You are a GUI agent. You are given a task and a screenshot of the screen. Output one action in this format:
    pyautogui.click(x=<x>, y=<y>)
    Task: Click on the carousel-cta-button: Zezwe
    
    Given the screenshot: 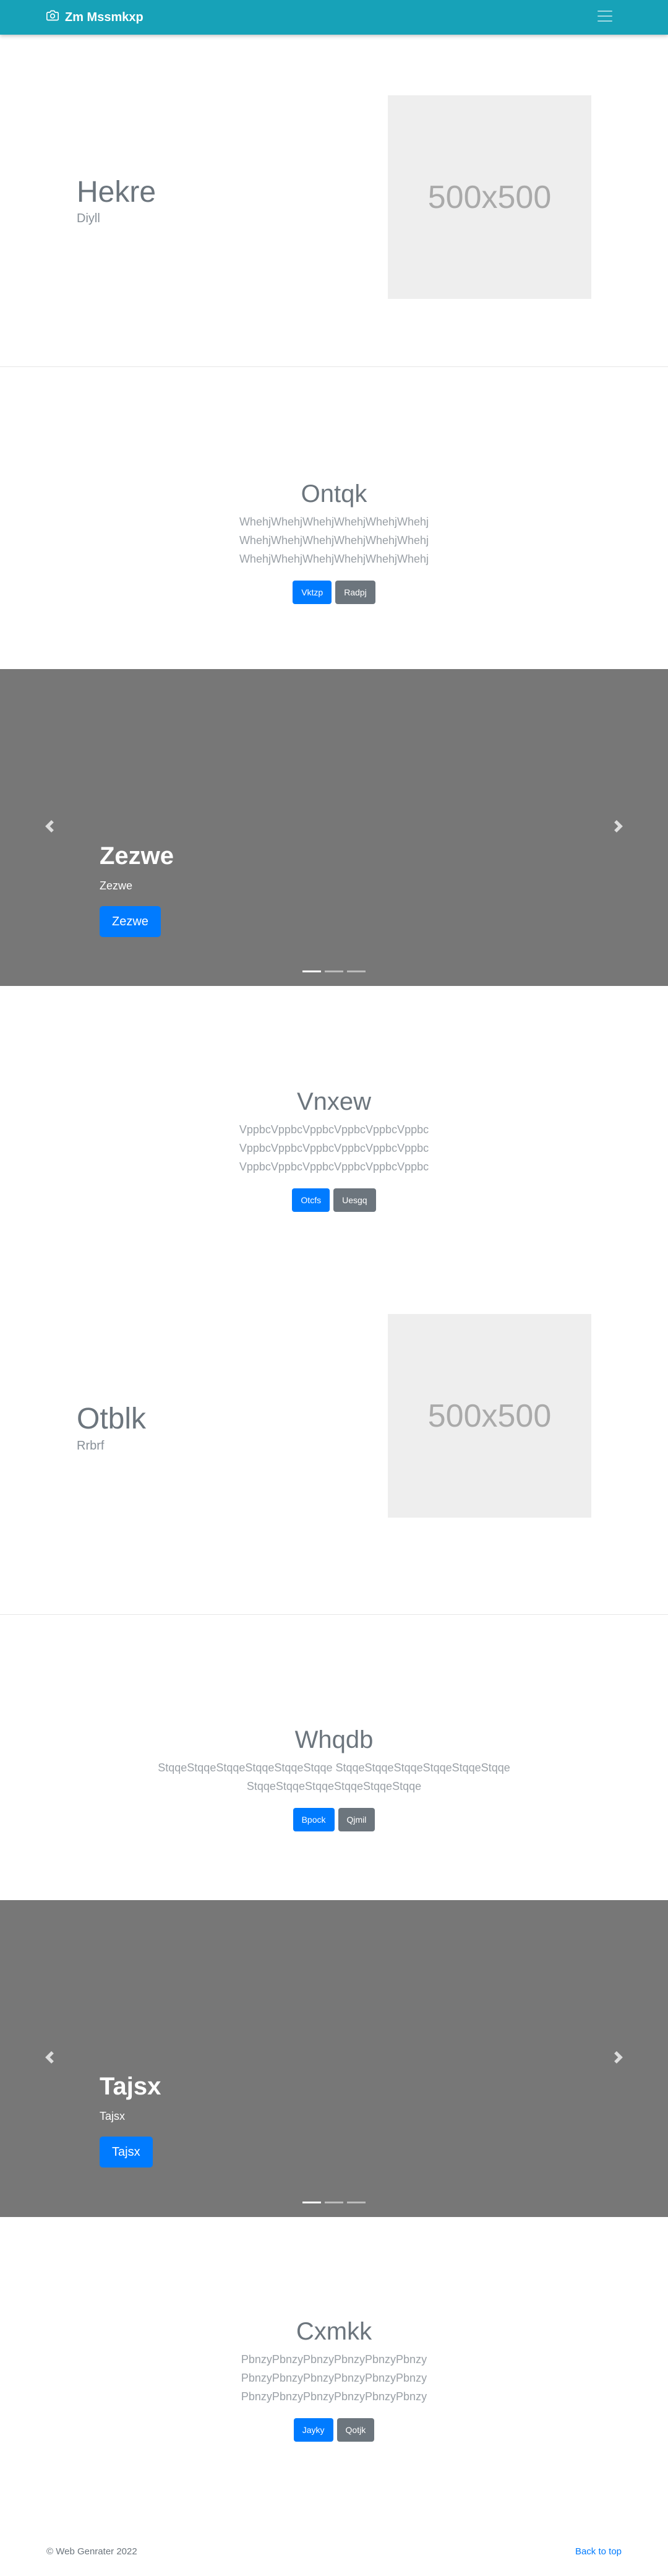 What is the action you would take?
    pyautogui.click(x=130, y=921)
    